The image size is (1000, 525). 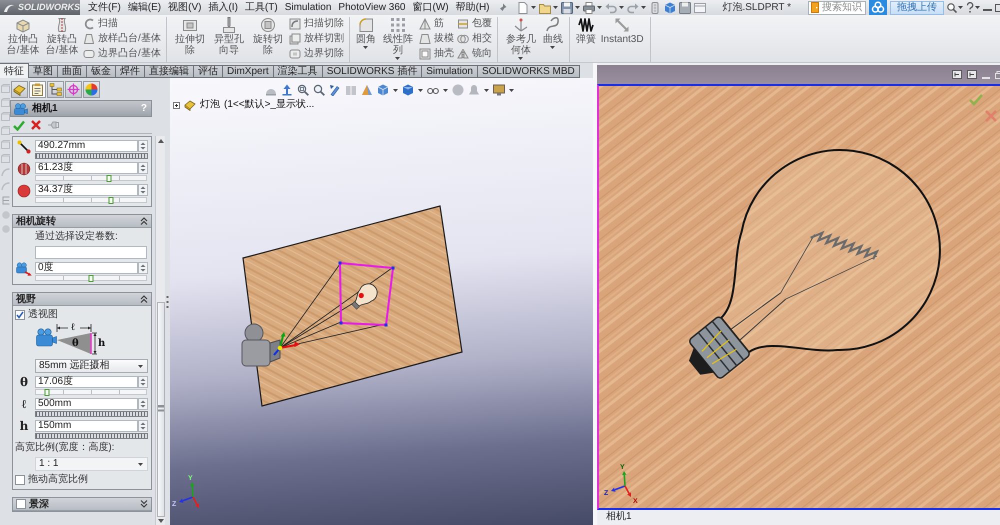 I want to click on tile-window-icon, so click(x=957, y=74).